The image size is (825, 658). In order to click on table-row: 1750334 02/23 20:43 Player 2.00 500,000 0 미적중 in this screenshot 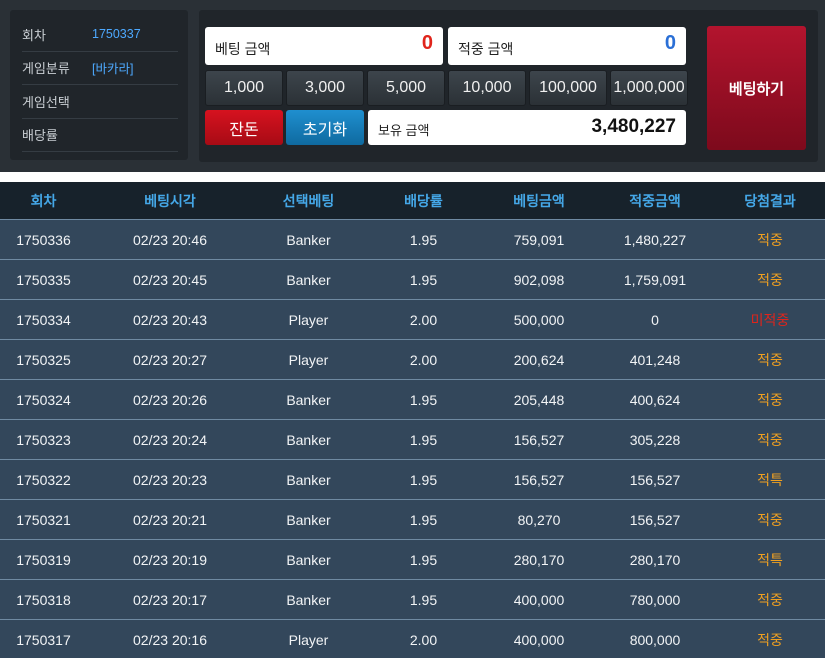, I will do `click(412, 319)`.